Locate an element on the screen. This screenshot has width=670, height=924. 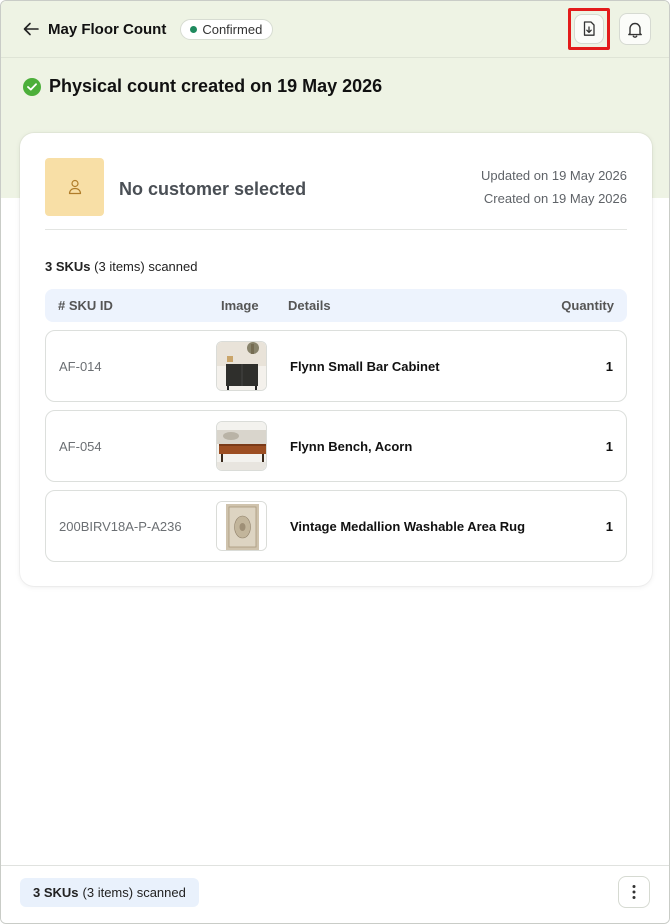
product-thumbnail-bar-cabinet is located at coordinates (241, 366).